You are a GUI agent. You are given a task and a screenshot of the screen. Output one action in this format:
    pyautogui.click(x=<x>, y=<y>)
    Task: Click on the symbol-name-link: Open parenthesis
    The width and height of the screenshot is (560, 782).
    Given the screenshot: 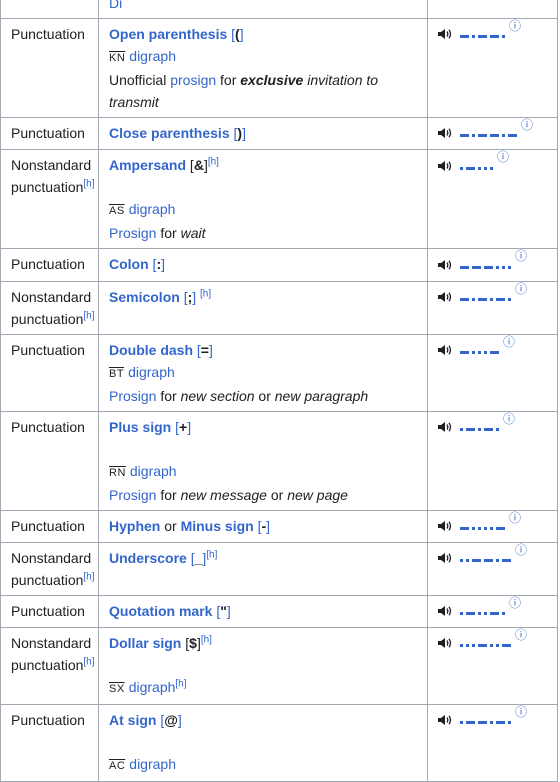 What is the action you would take?
    pyautogui.click(x=168, y=34)
    